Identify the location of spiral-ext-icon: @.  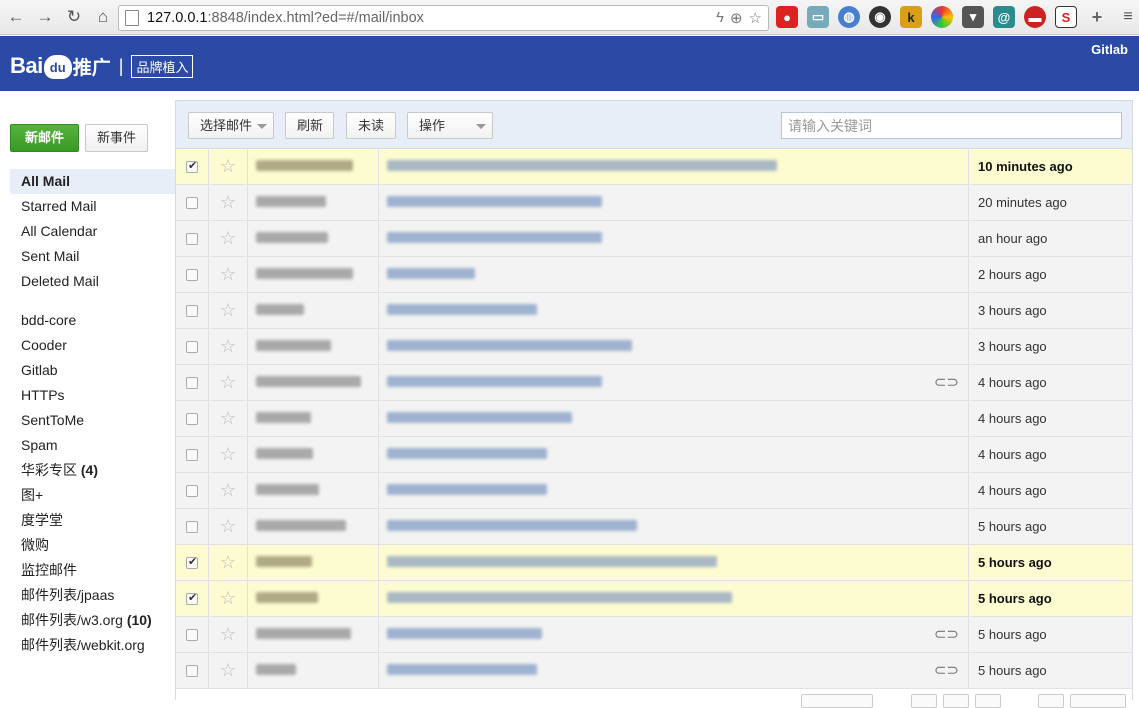
(1004, 17).